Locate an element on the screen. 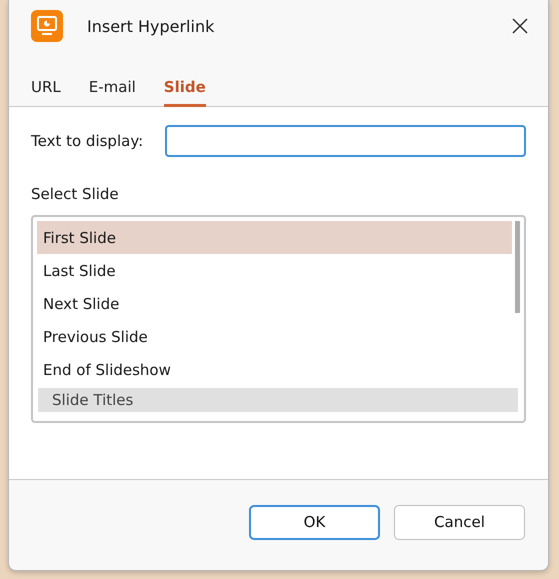 The height and width of the screenshot is (579, 559). window-title: Insert Hyperlink is located at coordinates (151, 26).